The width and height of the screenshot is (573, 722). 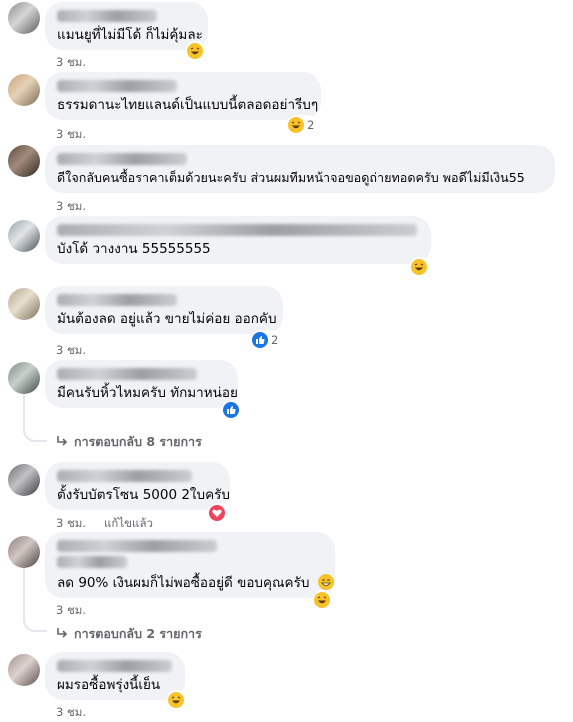 I want to click on comment-bubble: ผมรอซื้อพรุ่งนี้เย็น, so click(x=115, y=676).